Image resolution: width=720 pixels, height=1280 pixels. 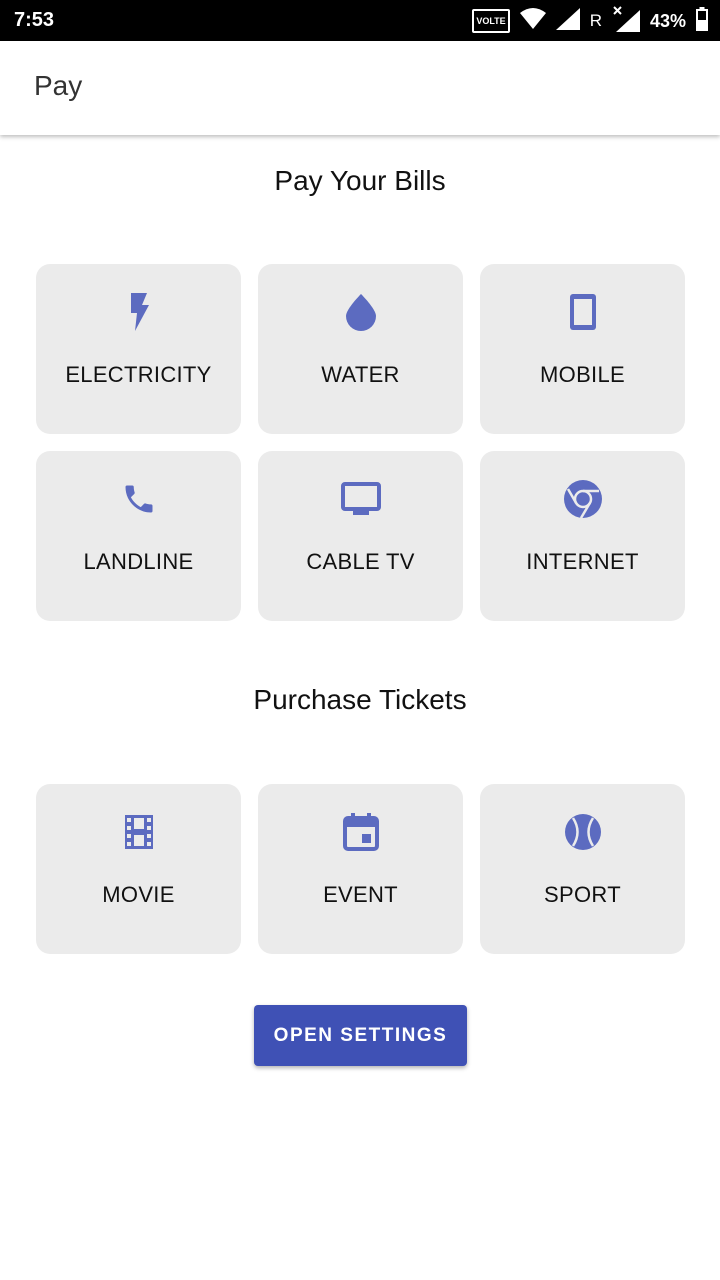 What do you see at coordinates (138, 536) in the screenshot?
I see `tile-landline: LANDLINE` at bounding box center [138, 536].